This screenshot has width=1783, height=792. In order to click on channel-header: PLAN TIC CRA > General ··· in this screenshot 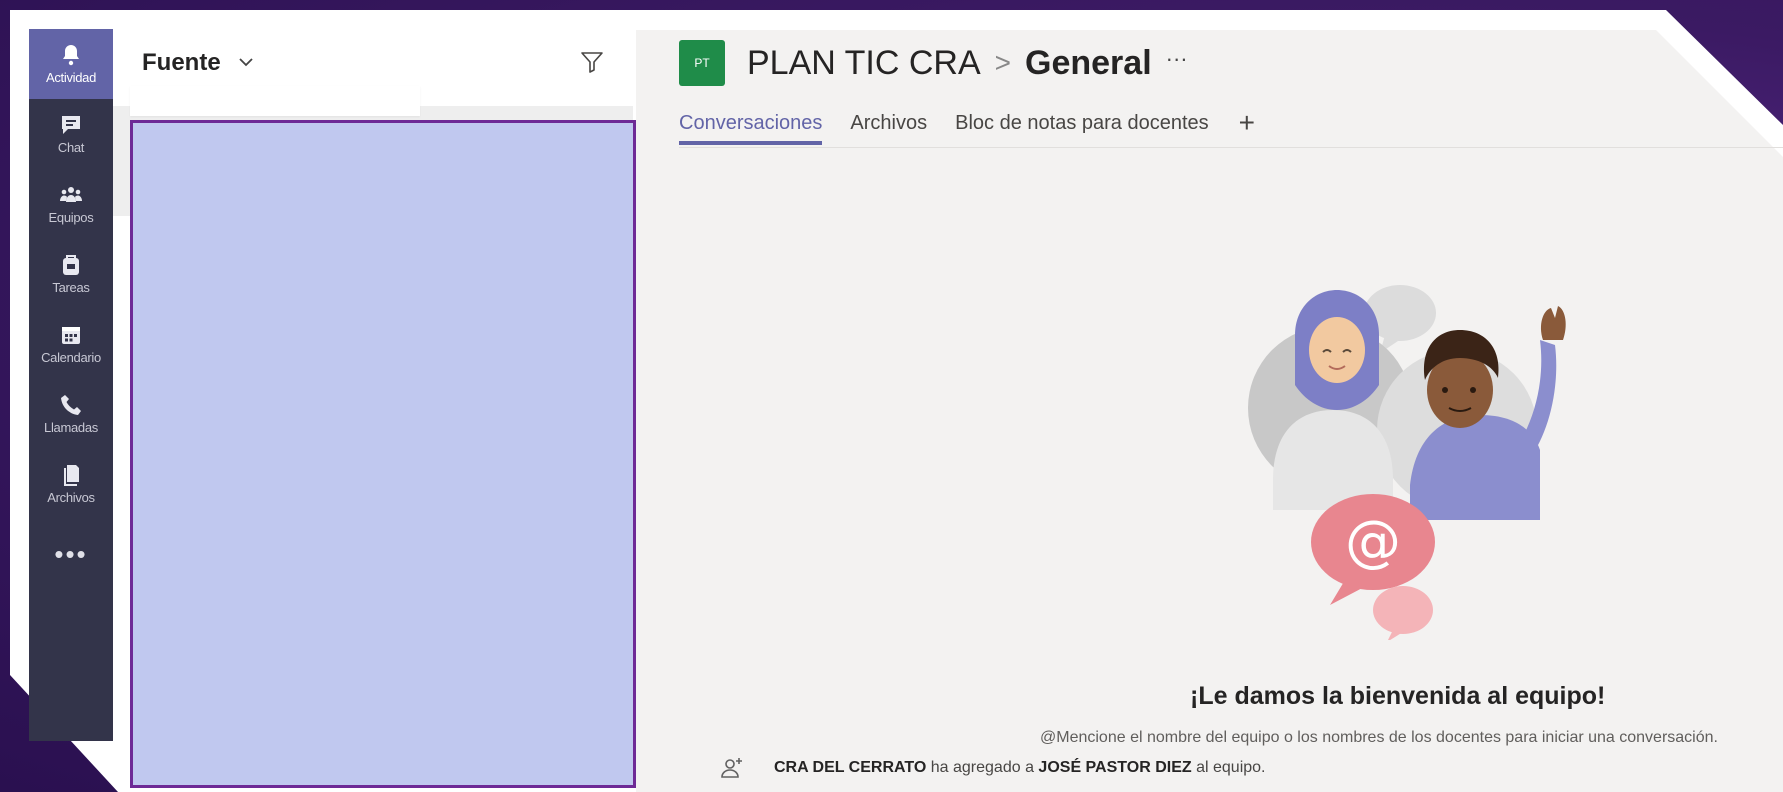, I will do `click(967, 63)`.